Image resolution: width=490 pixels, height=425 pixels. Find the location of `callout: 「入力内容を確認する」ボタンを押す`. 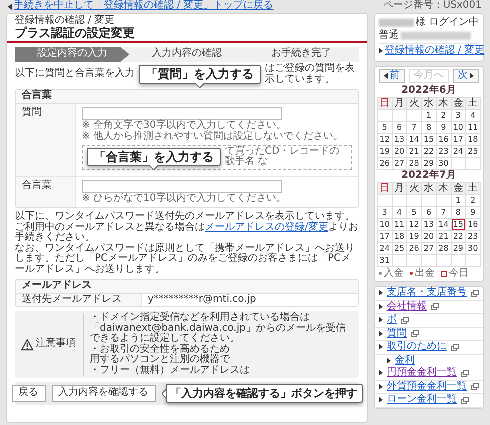

callout: 「入力内容を確認する」ボタンを押す is located at coordinates (264, 394).